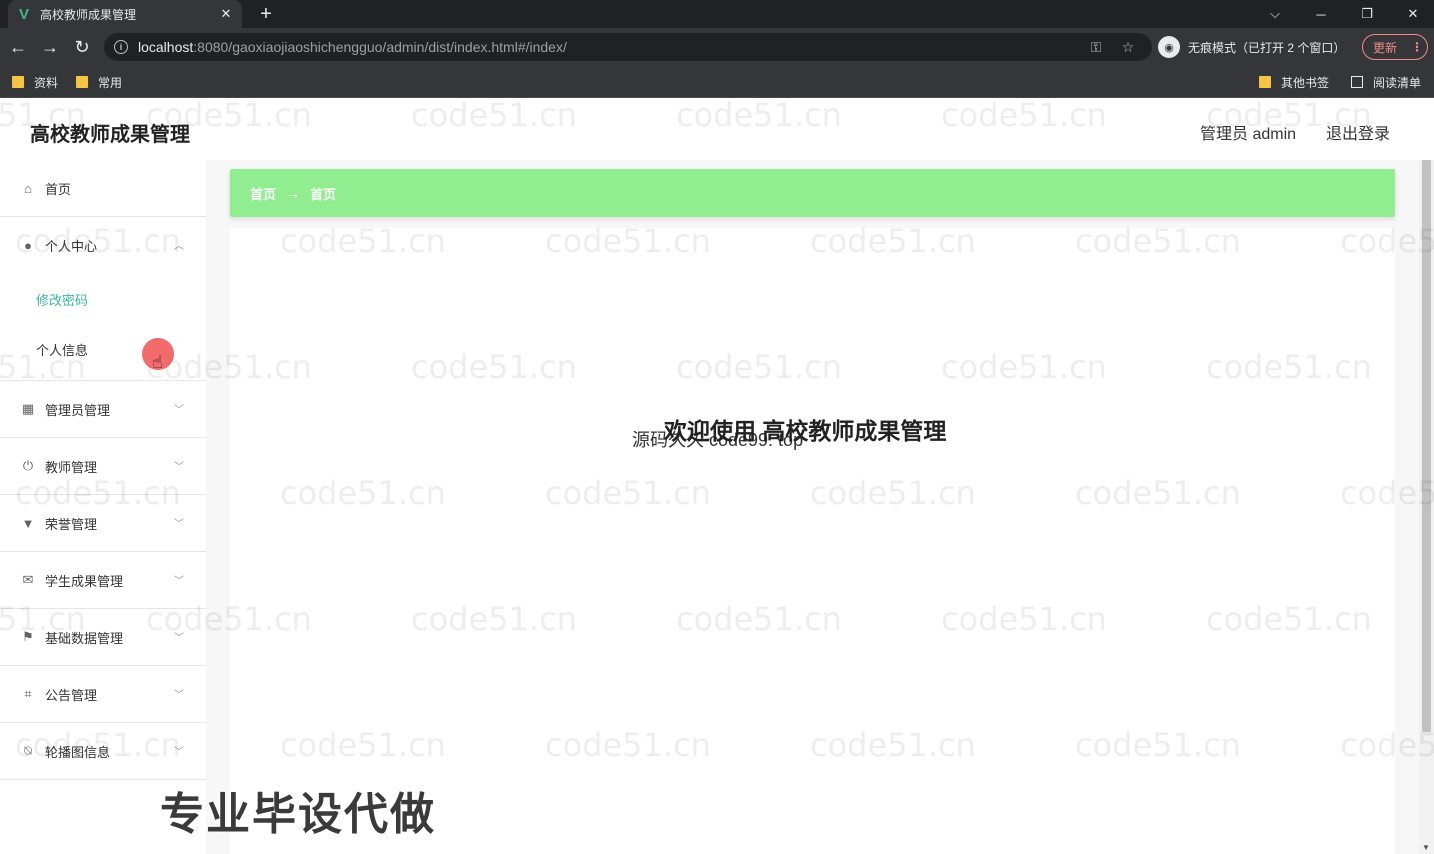 Image resolution: width=1434 pixels, height=854 pixels. What do you see at coordinates (71, 246) in the screenshot?
I see `sidebar-item-label: 个人中心` at bounding box center [71, 246].